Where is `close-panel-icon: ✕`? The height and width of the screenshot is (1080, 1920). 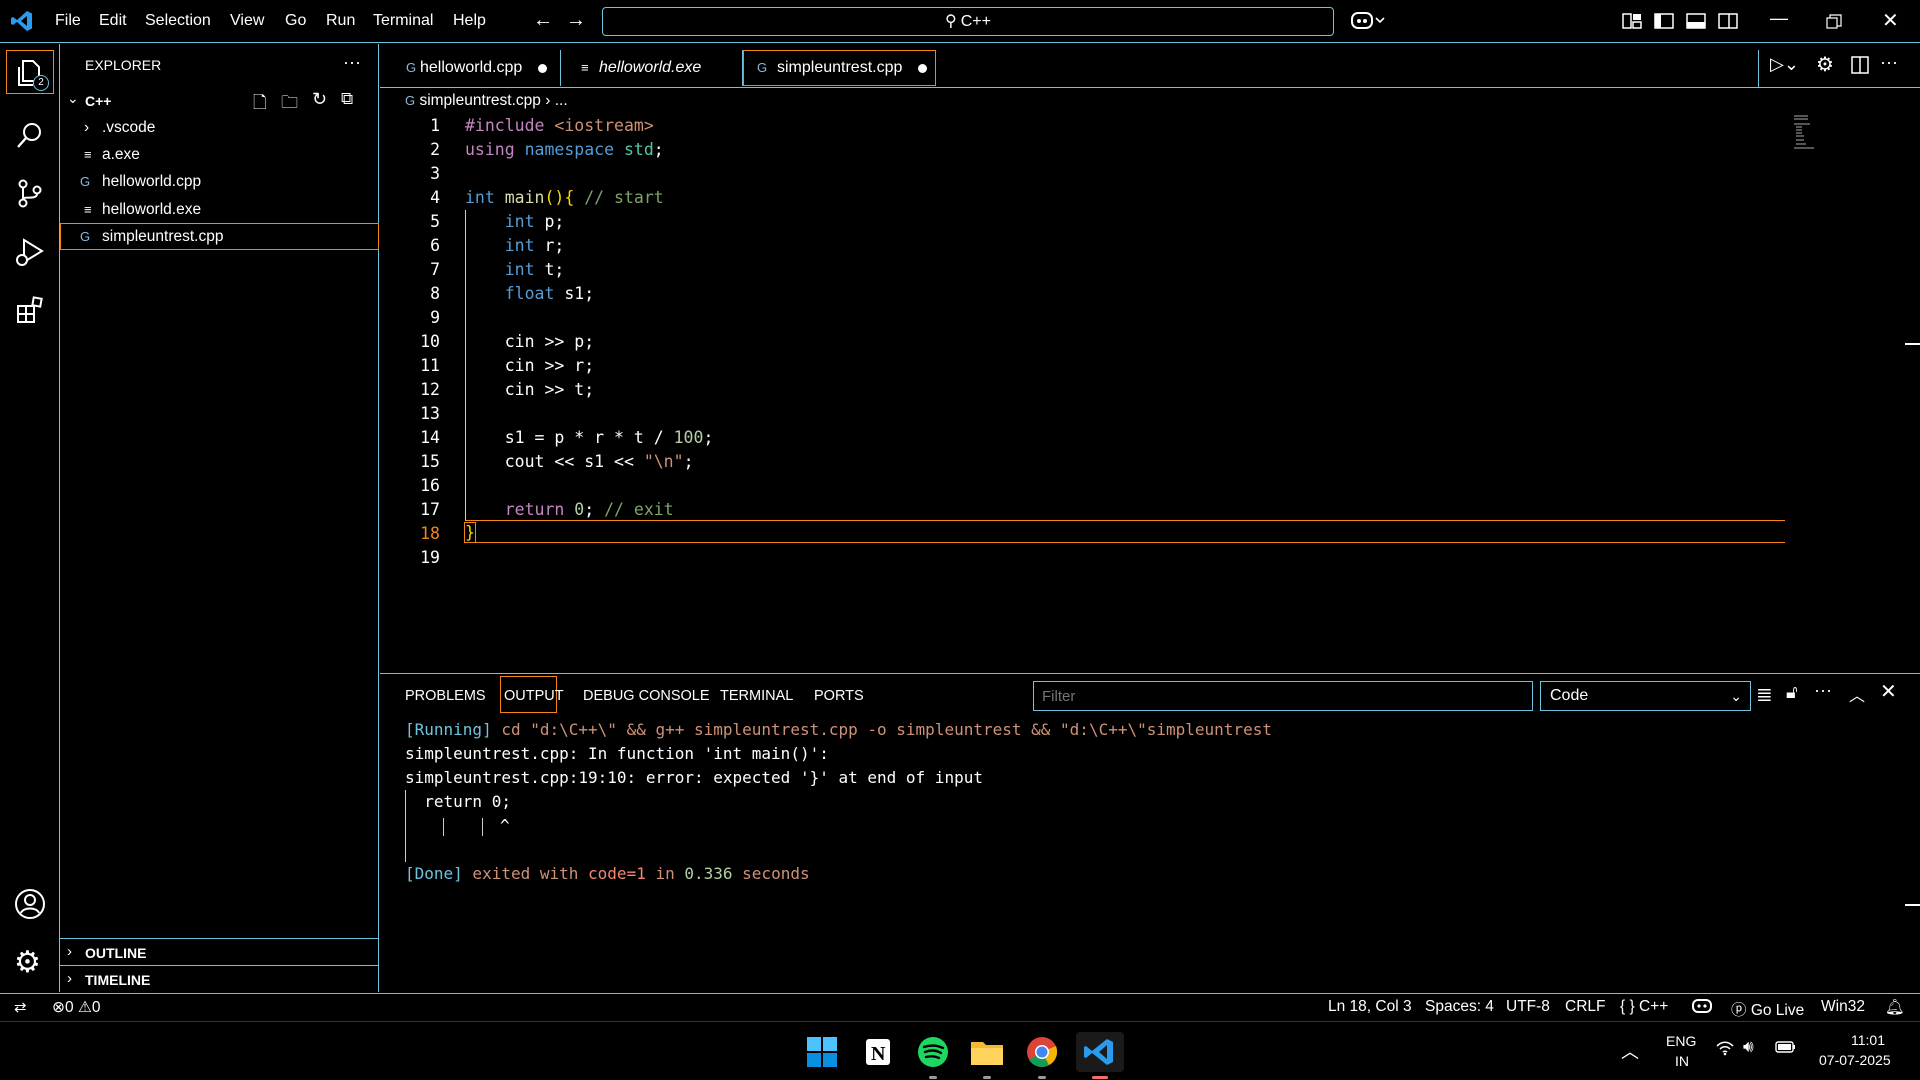
close-panel-icon: ✕ is located at coordinates (1888, 691).